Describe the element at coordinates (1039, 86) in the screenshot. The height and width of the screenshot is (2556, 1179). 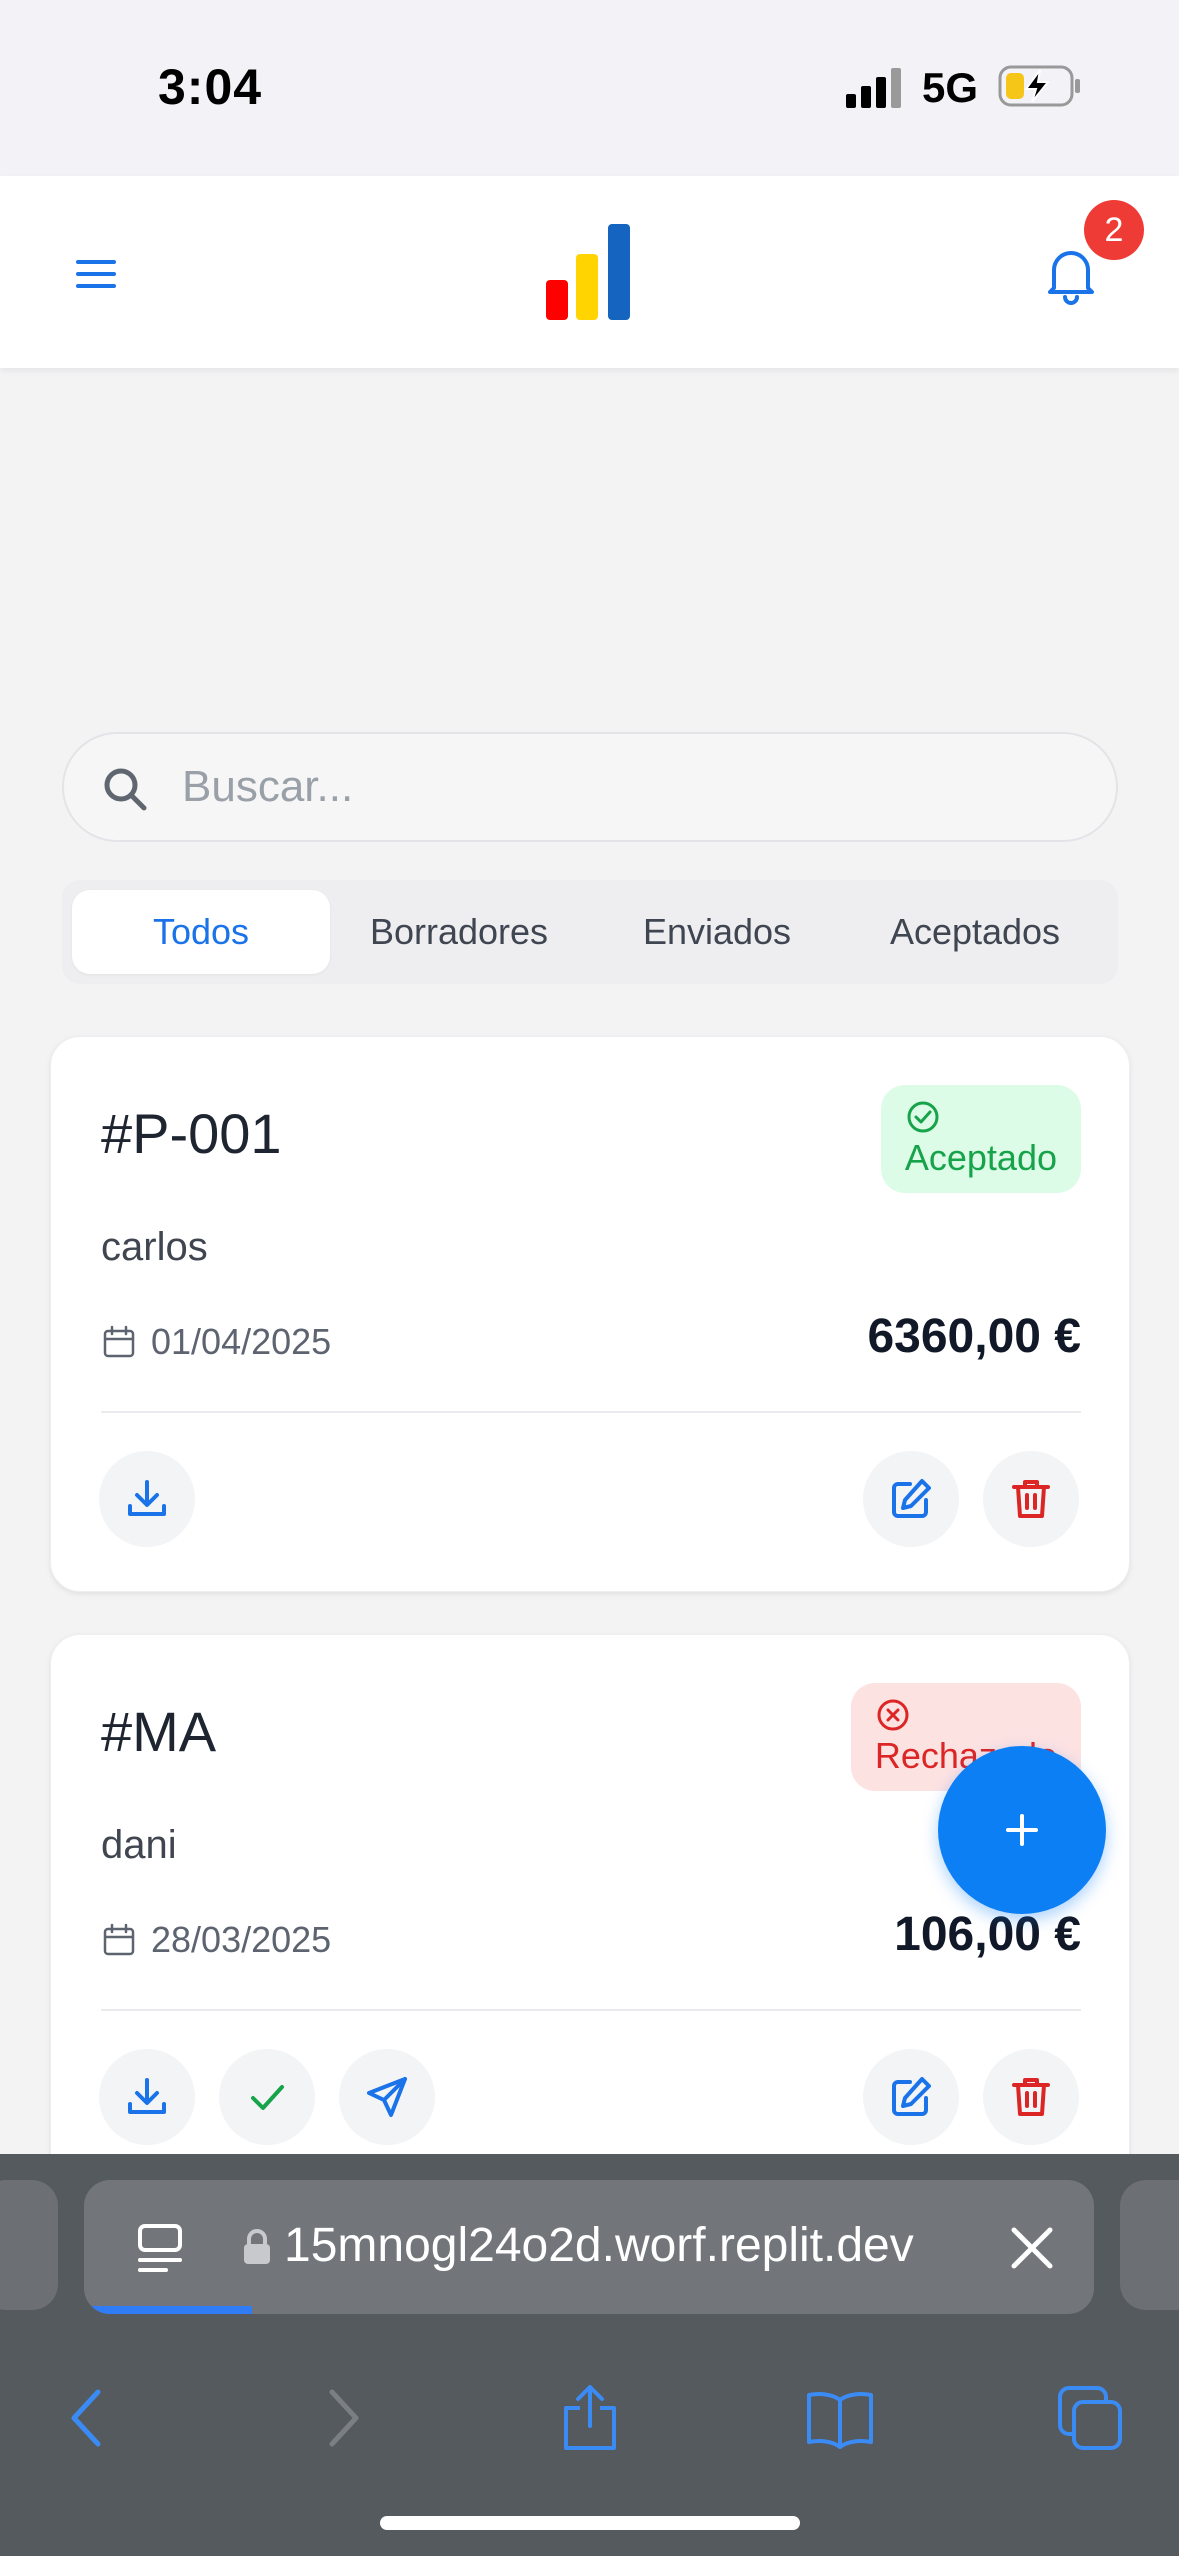
I see `battery-charging-icon` at that location.